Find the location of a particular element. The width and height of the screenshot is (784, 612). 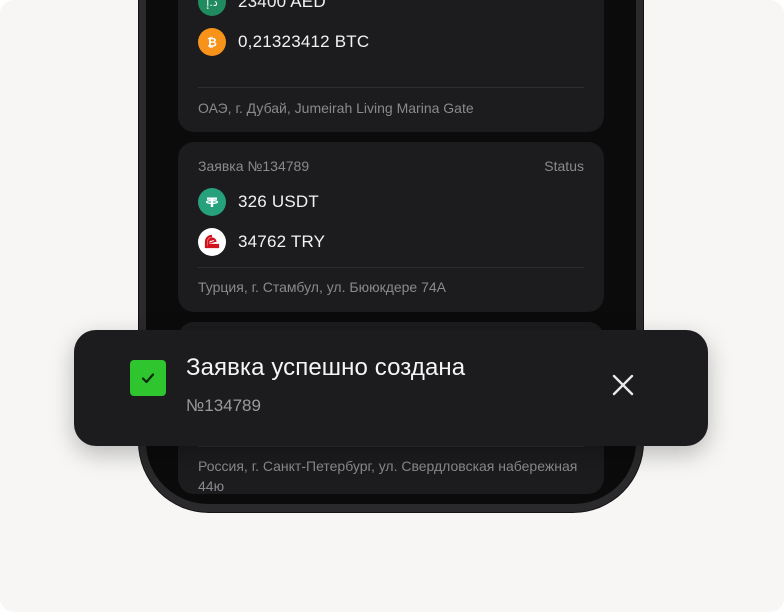

close-icon is located at coordinates (623, 385).